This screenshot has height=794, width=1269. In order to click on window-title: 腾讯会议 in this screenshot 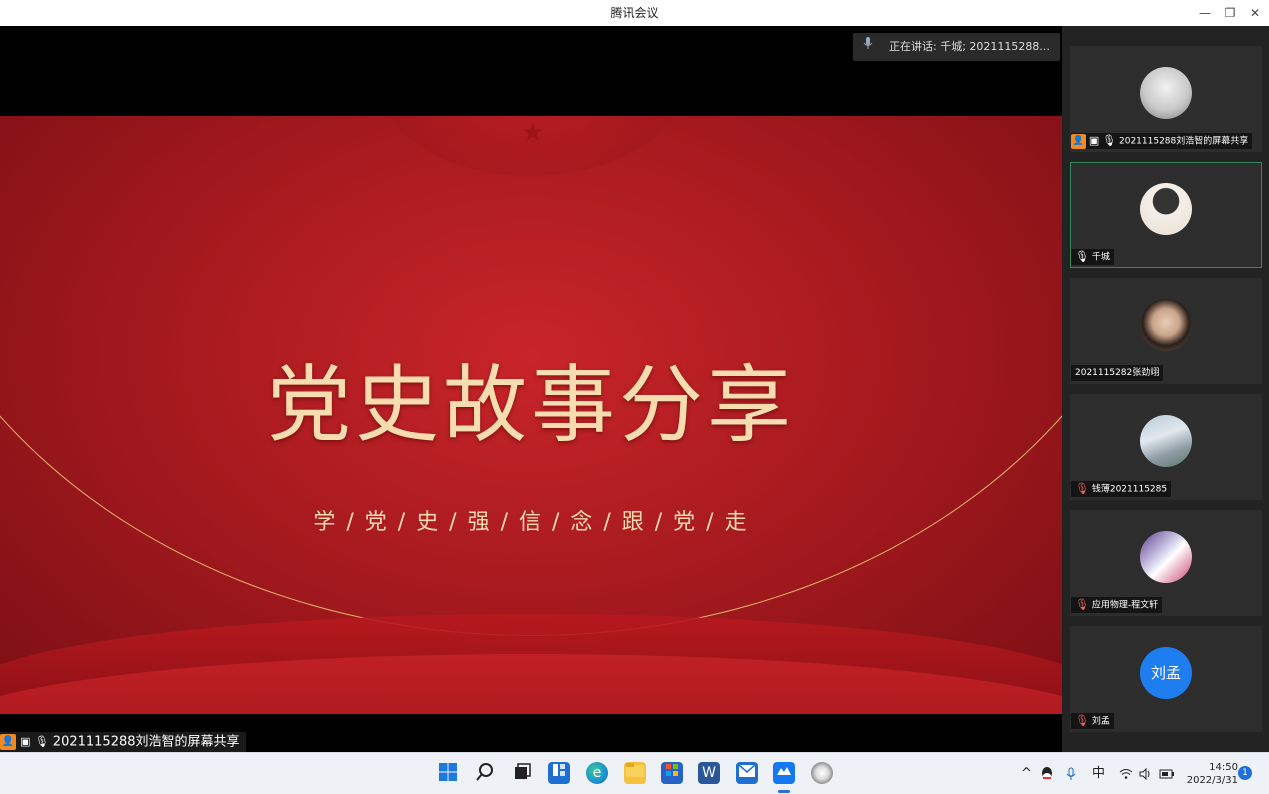, I will do `click(634, 13)`.